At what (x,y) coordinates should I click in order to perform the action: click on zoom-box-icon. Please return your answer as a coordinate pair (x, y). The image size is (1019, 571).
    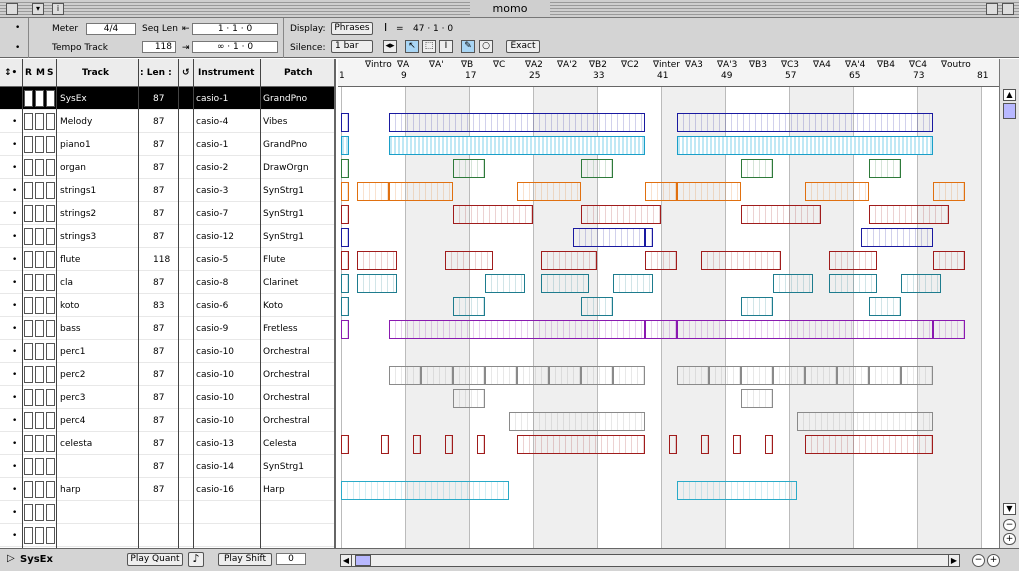
    Looking at the image, I should click on (992, 9).